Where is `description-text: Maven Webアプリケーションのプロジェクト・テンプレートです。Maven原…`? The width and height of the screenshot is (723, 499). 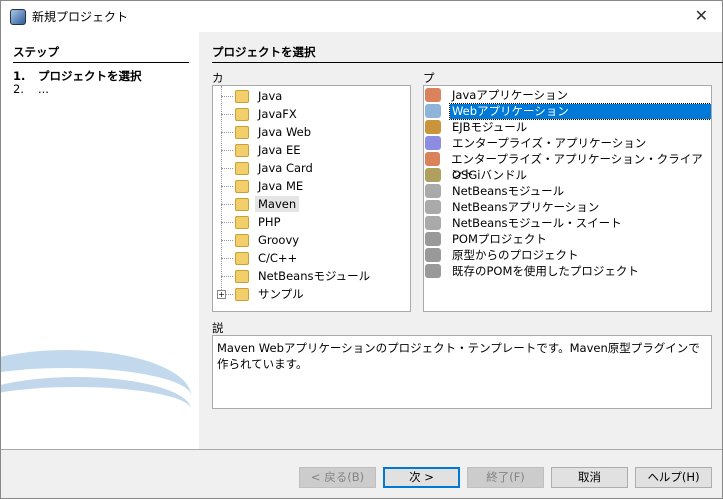 description-text: Maven Webアプリケーションのプロジェクト・テンプレートです。Maven原… is located at coordinates (462, 372).